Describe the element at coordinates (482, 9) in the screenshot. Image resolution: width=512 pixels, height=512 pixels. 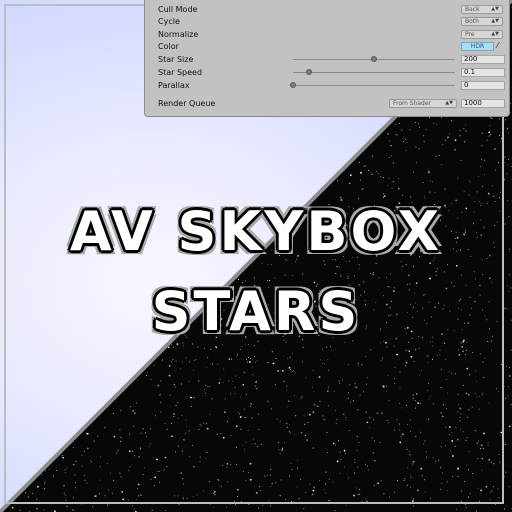
I see `cull-mode-dropdown: Back ▲▼` at that location.